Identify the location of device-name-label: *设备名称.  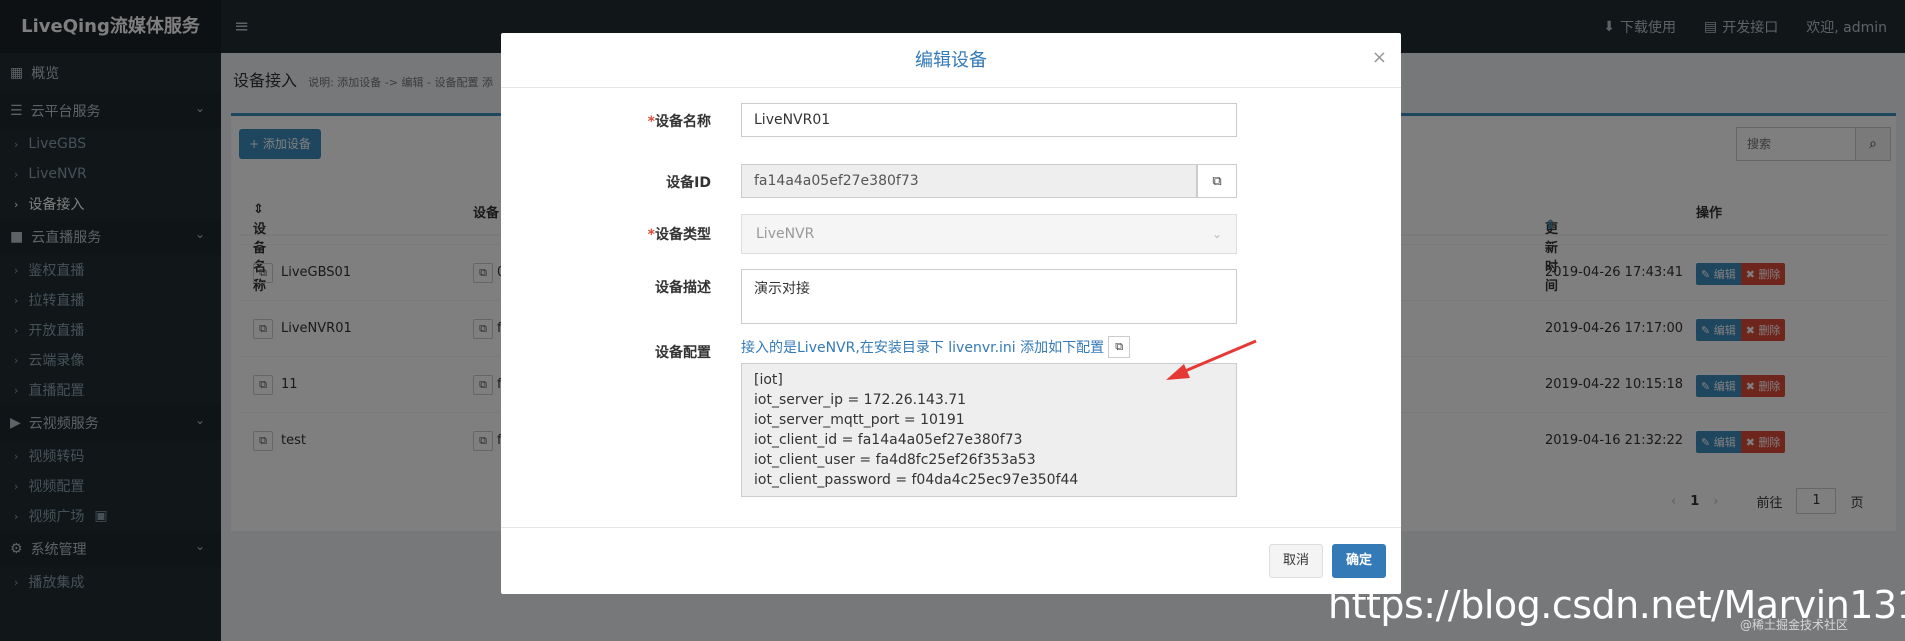
(679, 122).